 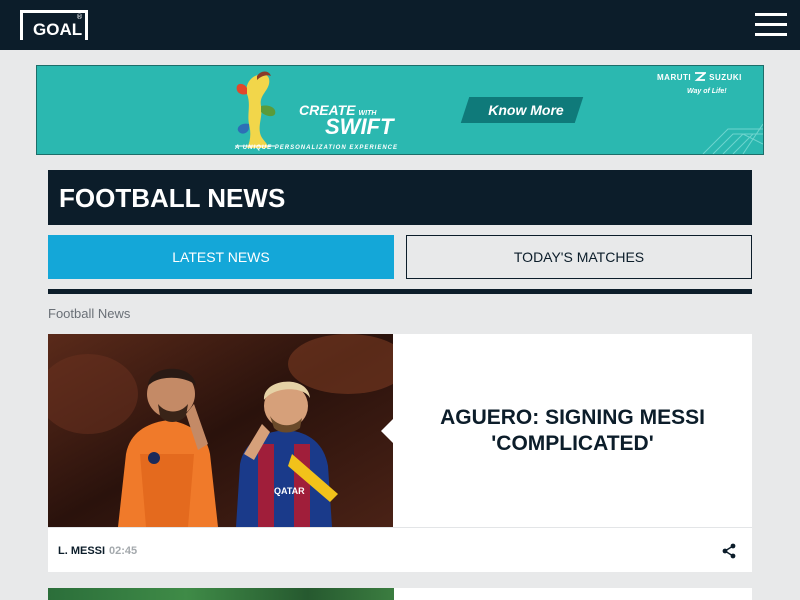 I want to click on section-title: FOOTBALL NEWS, so click(x=172, y=198).